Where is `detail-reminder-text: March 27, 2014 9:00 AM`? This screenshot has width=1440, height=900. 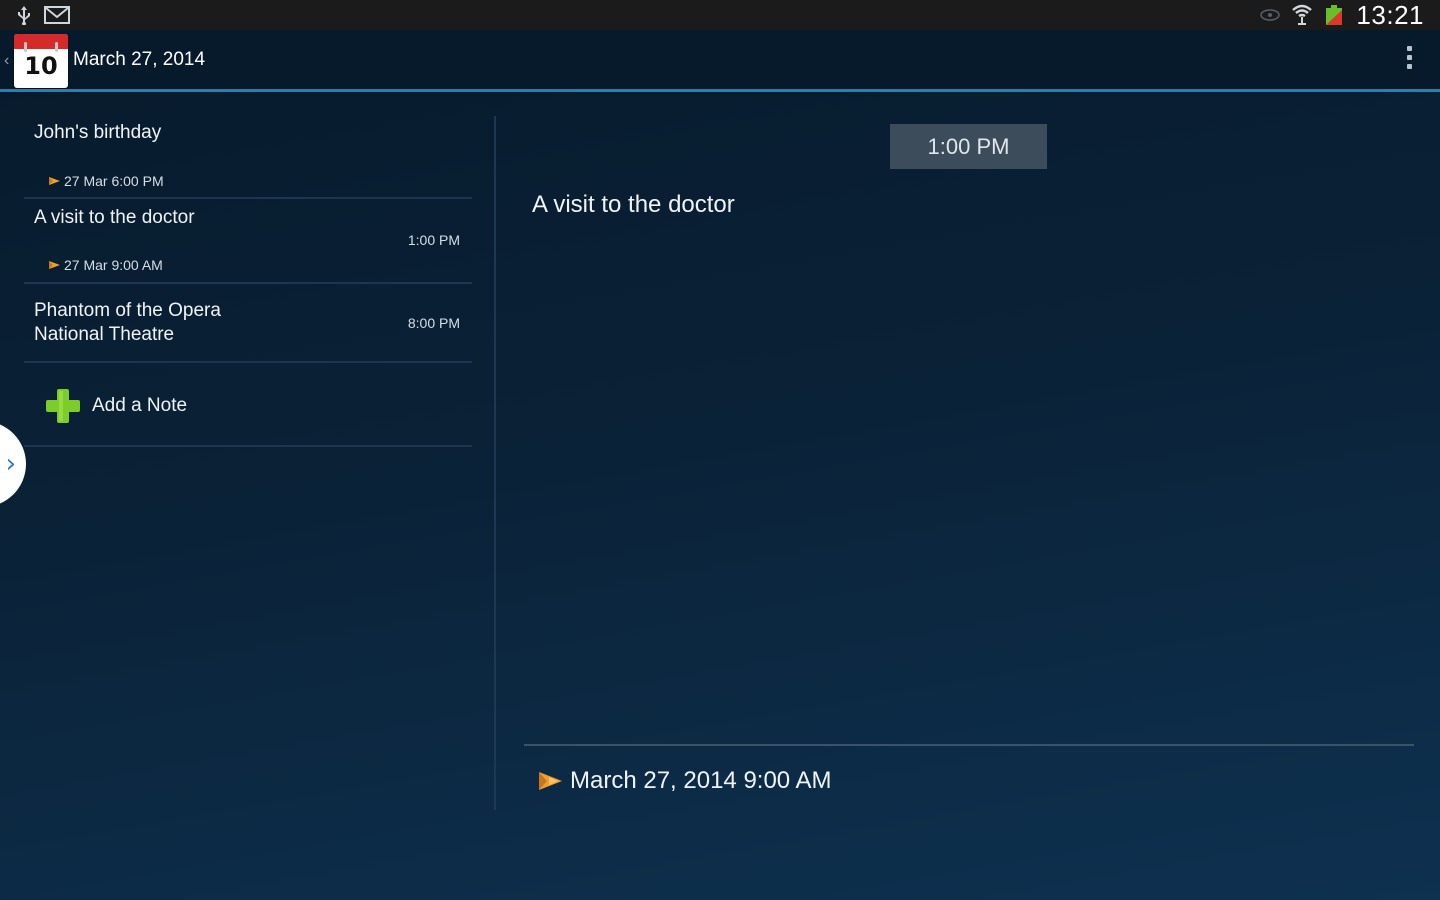 detail-reminder-text: March 27, 2014 9:00 AM is located at coordinates (701, 780).